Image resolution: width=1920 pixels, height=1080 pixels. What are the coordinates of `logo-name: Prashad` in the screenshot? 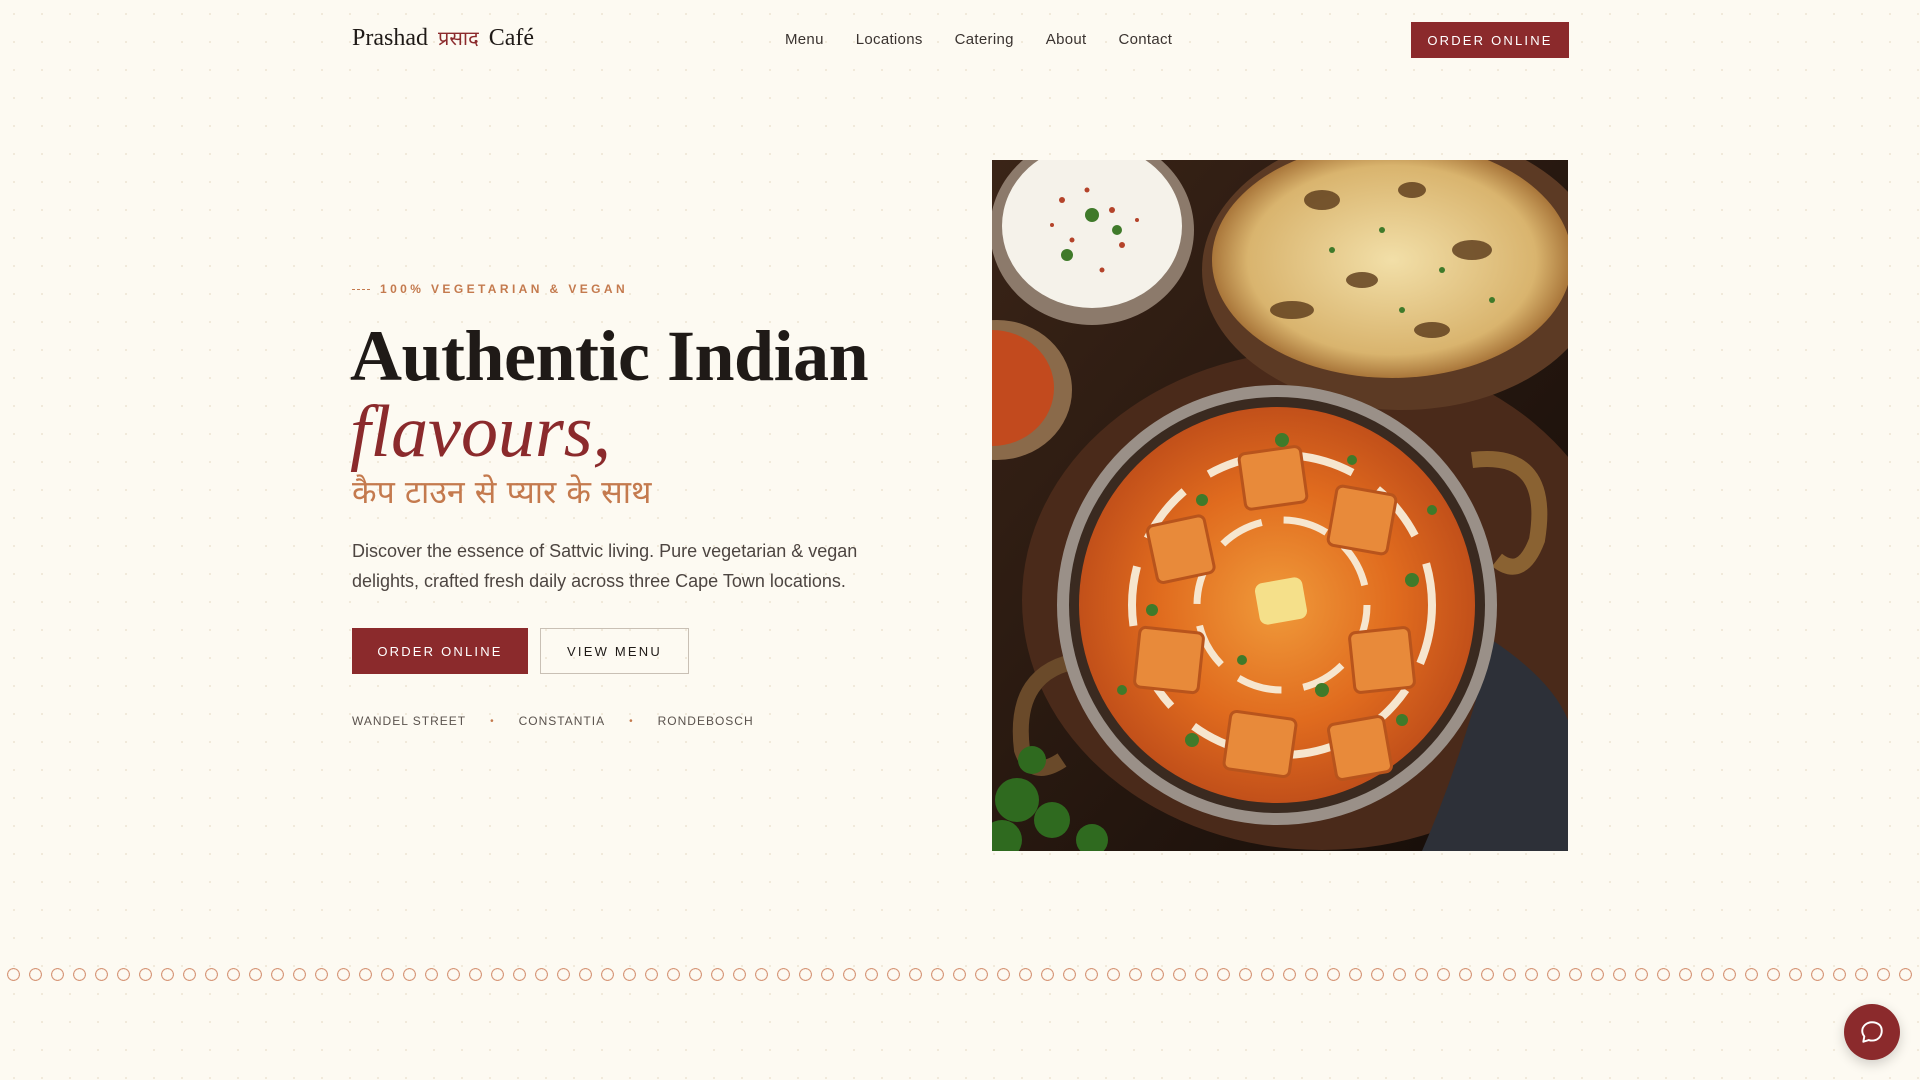 It's located at (390, 38).